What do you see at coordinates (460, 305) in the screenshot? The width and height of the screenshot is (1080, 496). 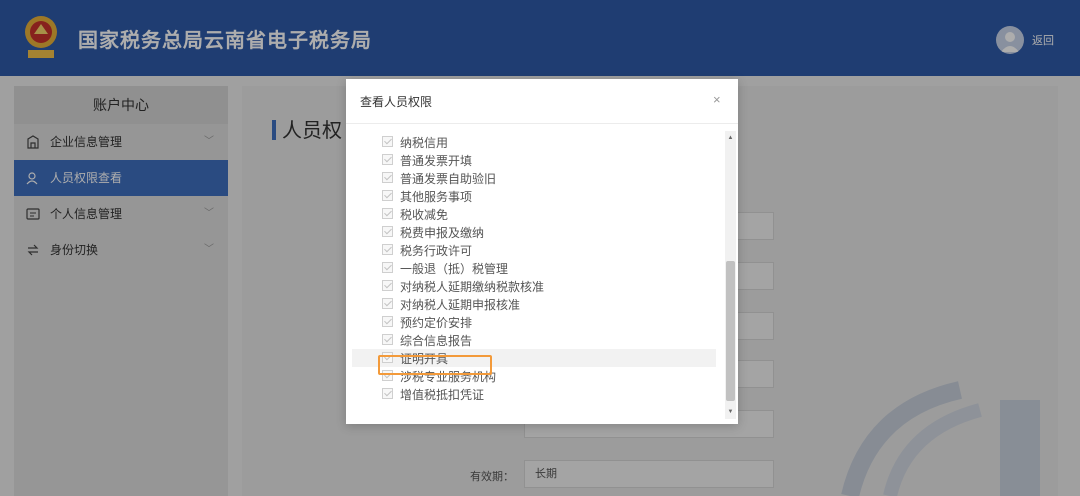 I see `permission-label: 对纳税人延期申报核准` at bounding box center [460, 305].